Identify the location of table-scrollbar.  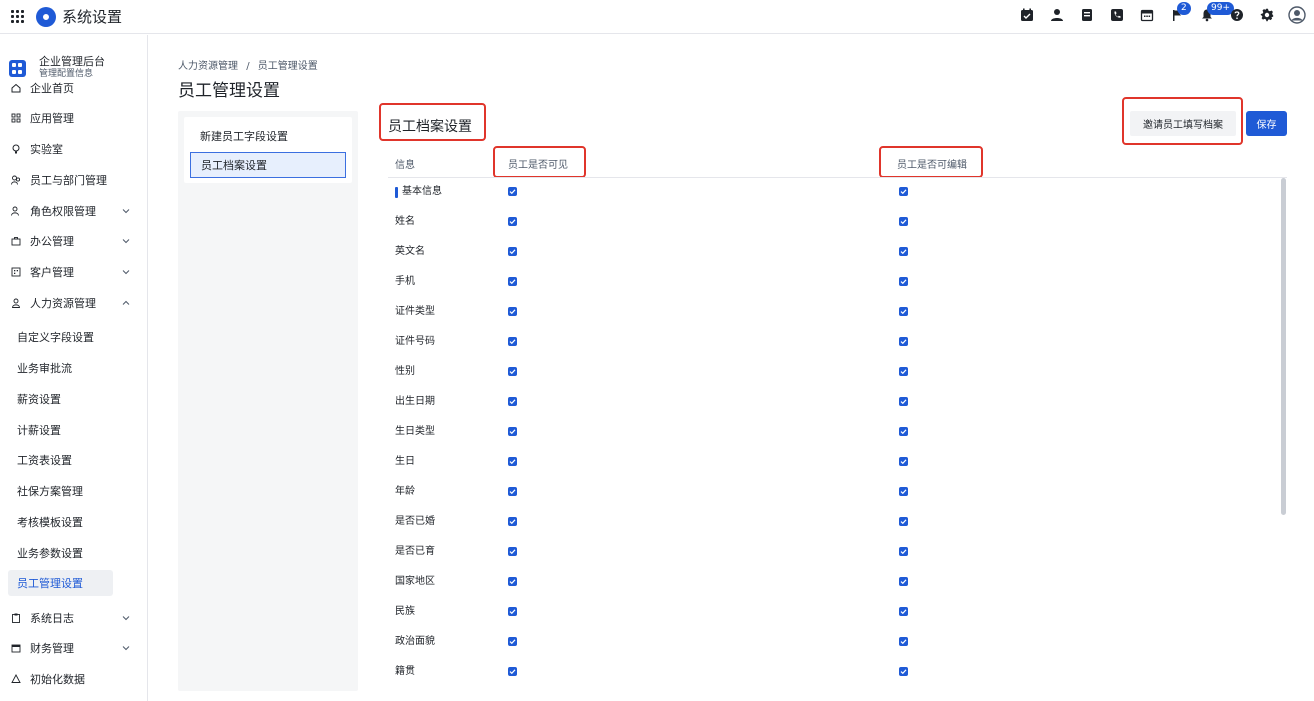
(1283, 346).